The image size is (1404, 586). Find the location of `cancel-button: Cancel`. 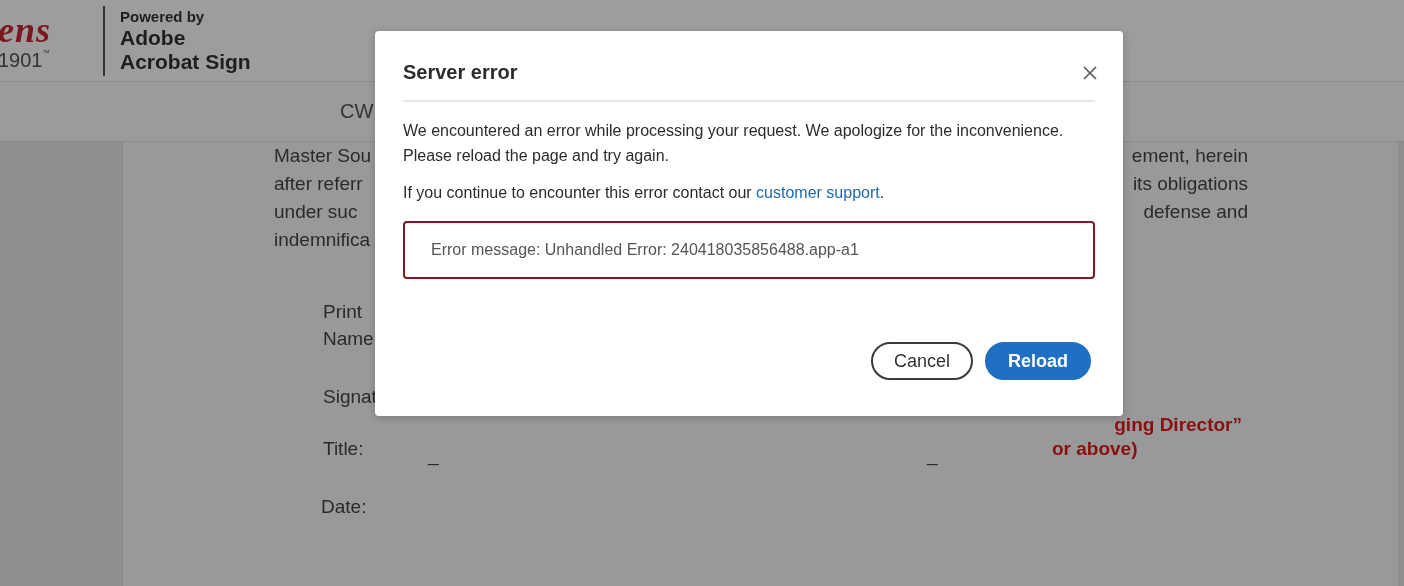

cancel-button: Cancel is located at coordinates (921, 361).